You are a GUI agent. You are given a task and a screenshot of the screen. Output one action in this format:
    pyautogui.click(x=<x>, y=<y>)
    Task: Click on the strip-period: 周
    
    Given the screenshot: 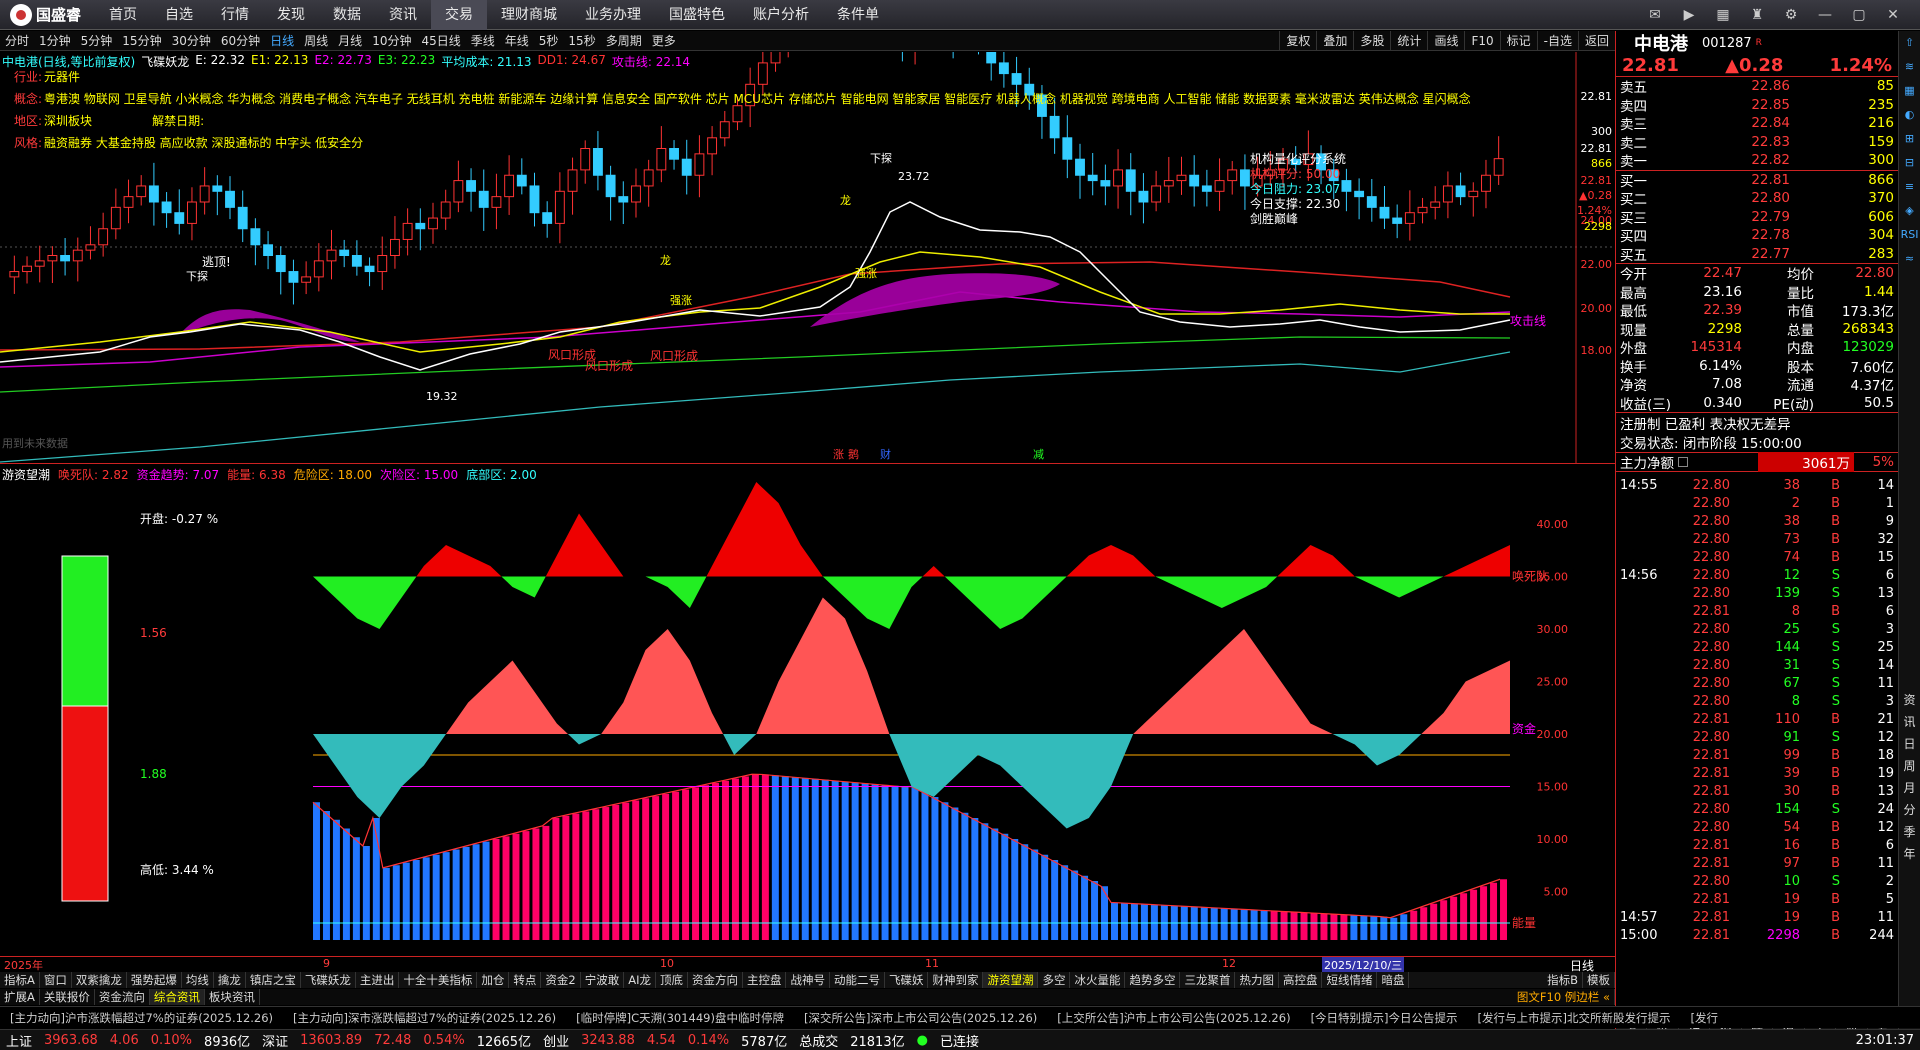 What is the action you would take?
    pyautogui.click(x=1909, y=768)
    